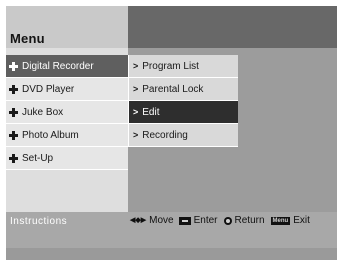 Image resolution: width=342 pixels, height=263 pixels. What do you see at coordinates (39, 221) in the screenshot?
I see `instructions-label: Instructions` at bounding box center [39, 221].